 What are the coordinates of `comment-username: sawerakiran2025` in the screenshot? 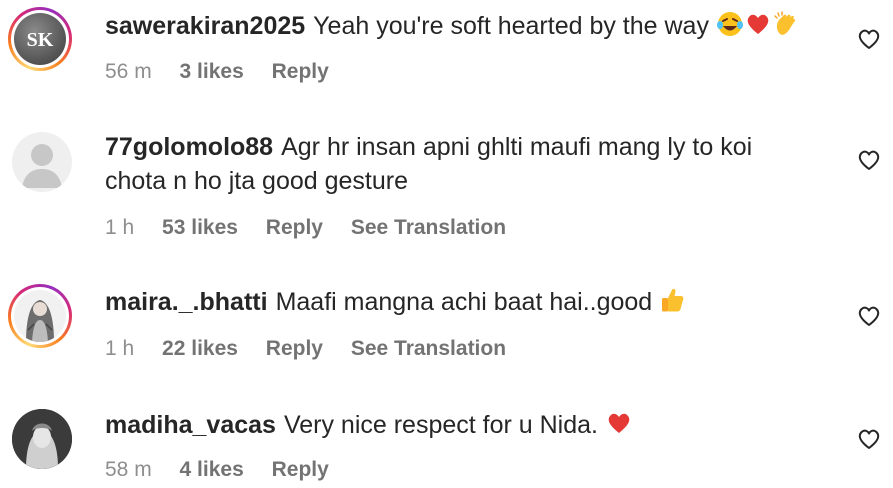 It's located at (205, 26).